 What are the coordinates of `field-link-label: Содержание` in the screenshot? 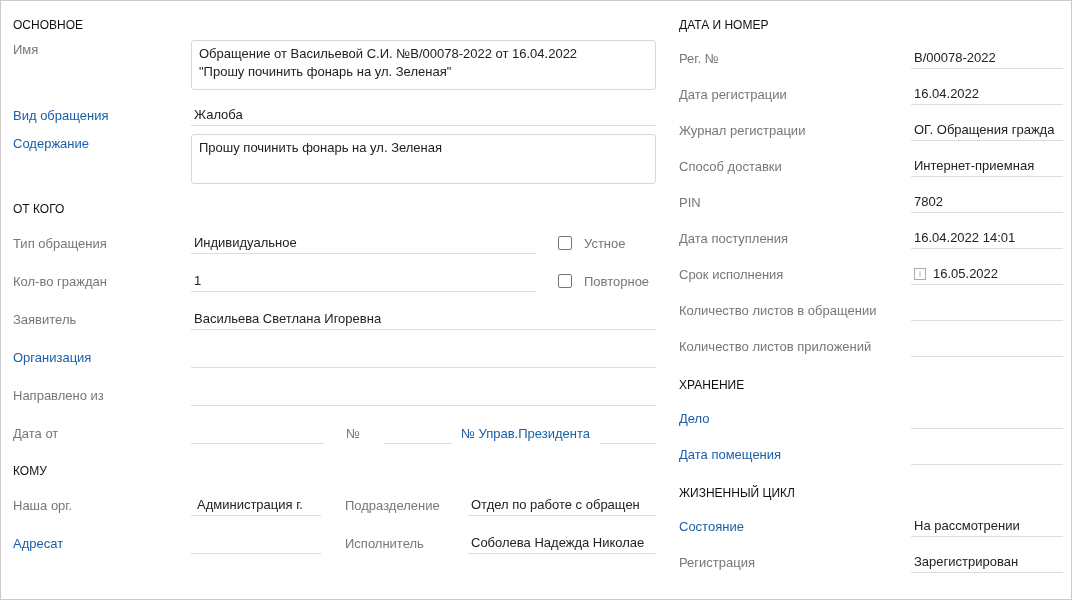 It's located at (102, 142).